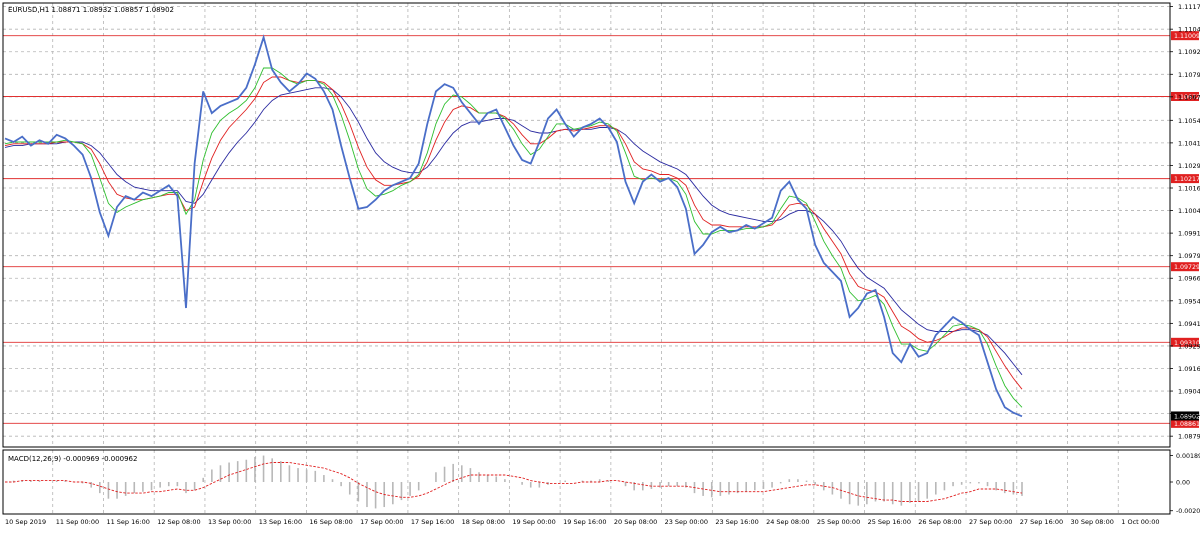 This screenshot has width=1200, height=536. Describe the element at coordinates (1189, 234) in the screenshot. I see `price-tick-label: 1.09915` at that location.